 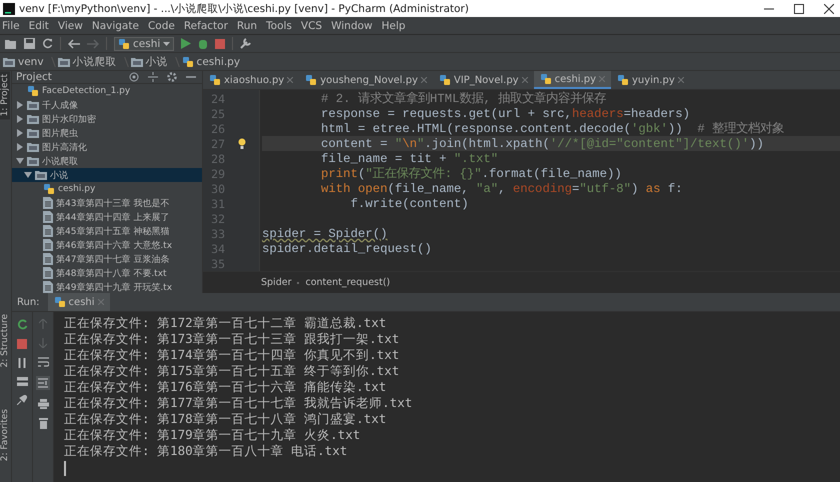 What do you see at coordinates (5, 95) in the screenshot?
I see `project-tool-tab: 1: Project` at bounding box center [5, 95].